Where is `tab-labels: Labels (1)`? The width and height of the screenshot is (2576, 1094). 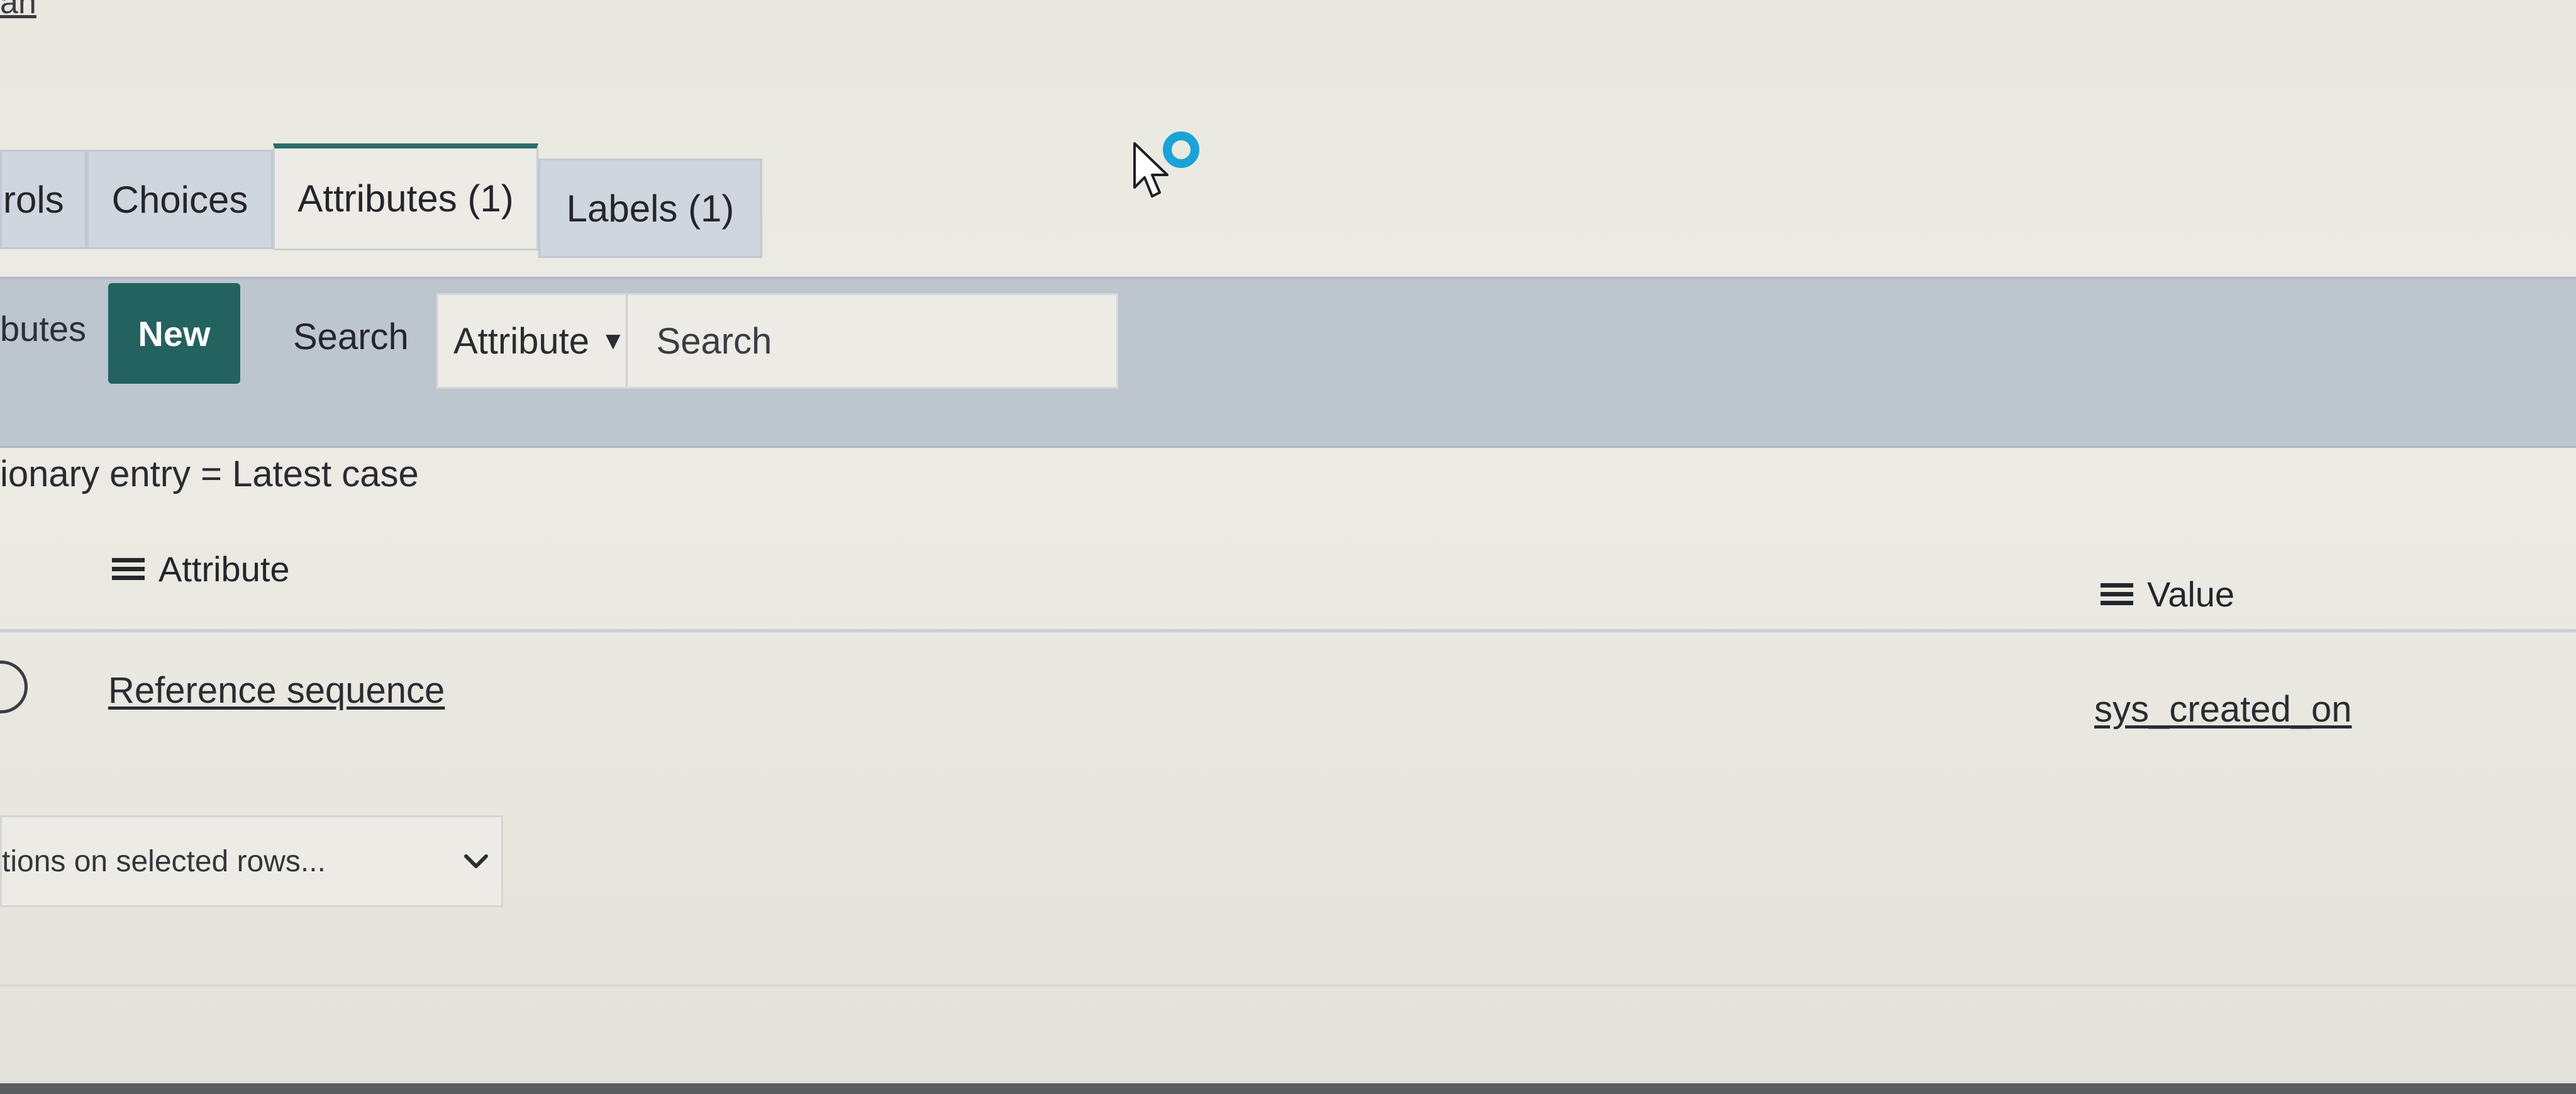 tab-labels: Labels (1) is located at coordinates (650, 208).